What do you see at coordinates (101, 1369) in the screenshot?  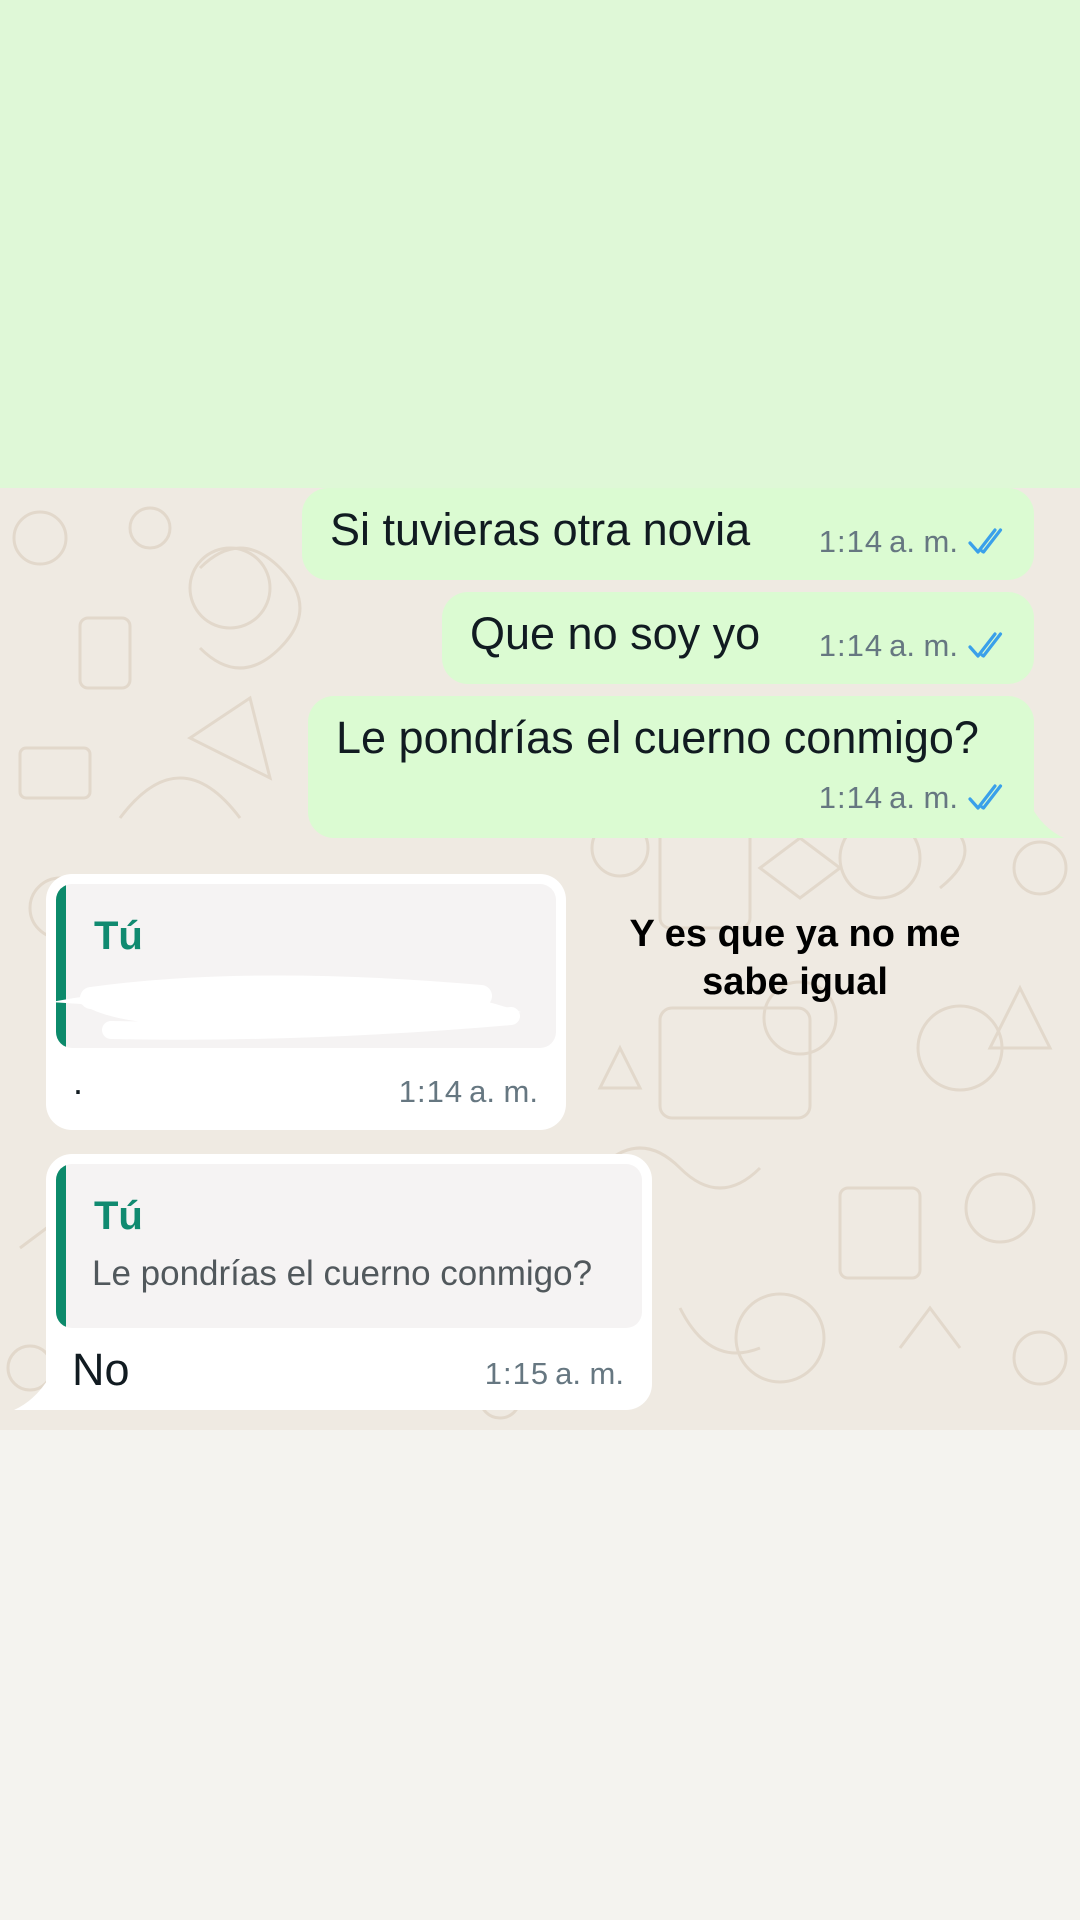 I see `message-text: No` at bounding box center [101, 1369].